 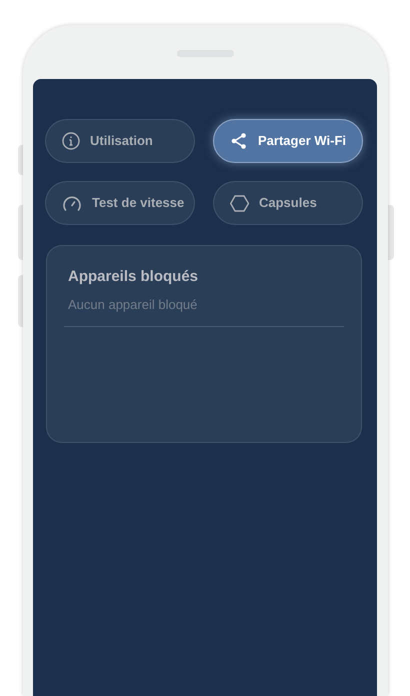 I want to click on action-button: Capsules, so click(x=288, y=203).